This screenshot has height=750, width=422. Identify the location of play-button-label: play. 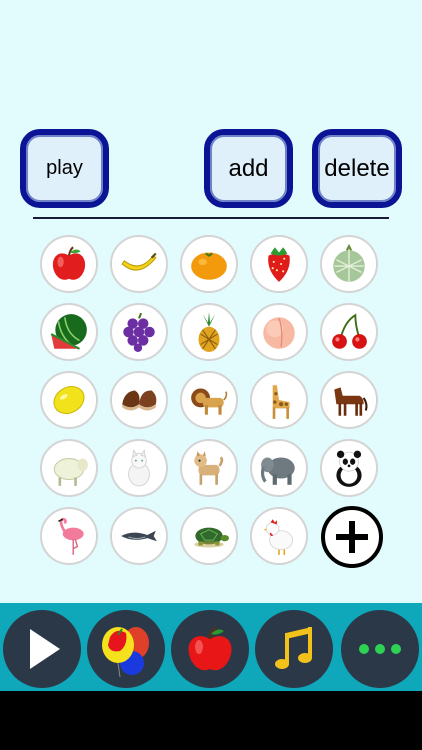
(64, 168).